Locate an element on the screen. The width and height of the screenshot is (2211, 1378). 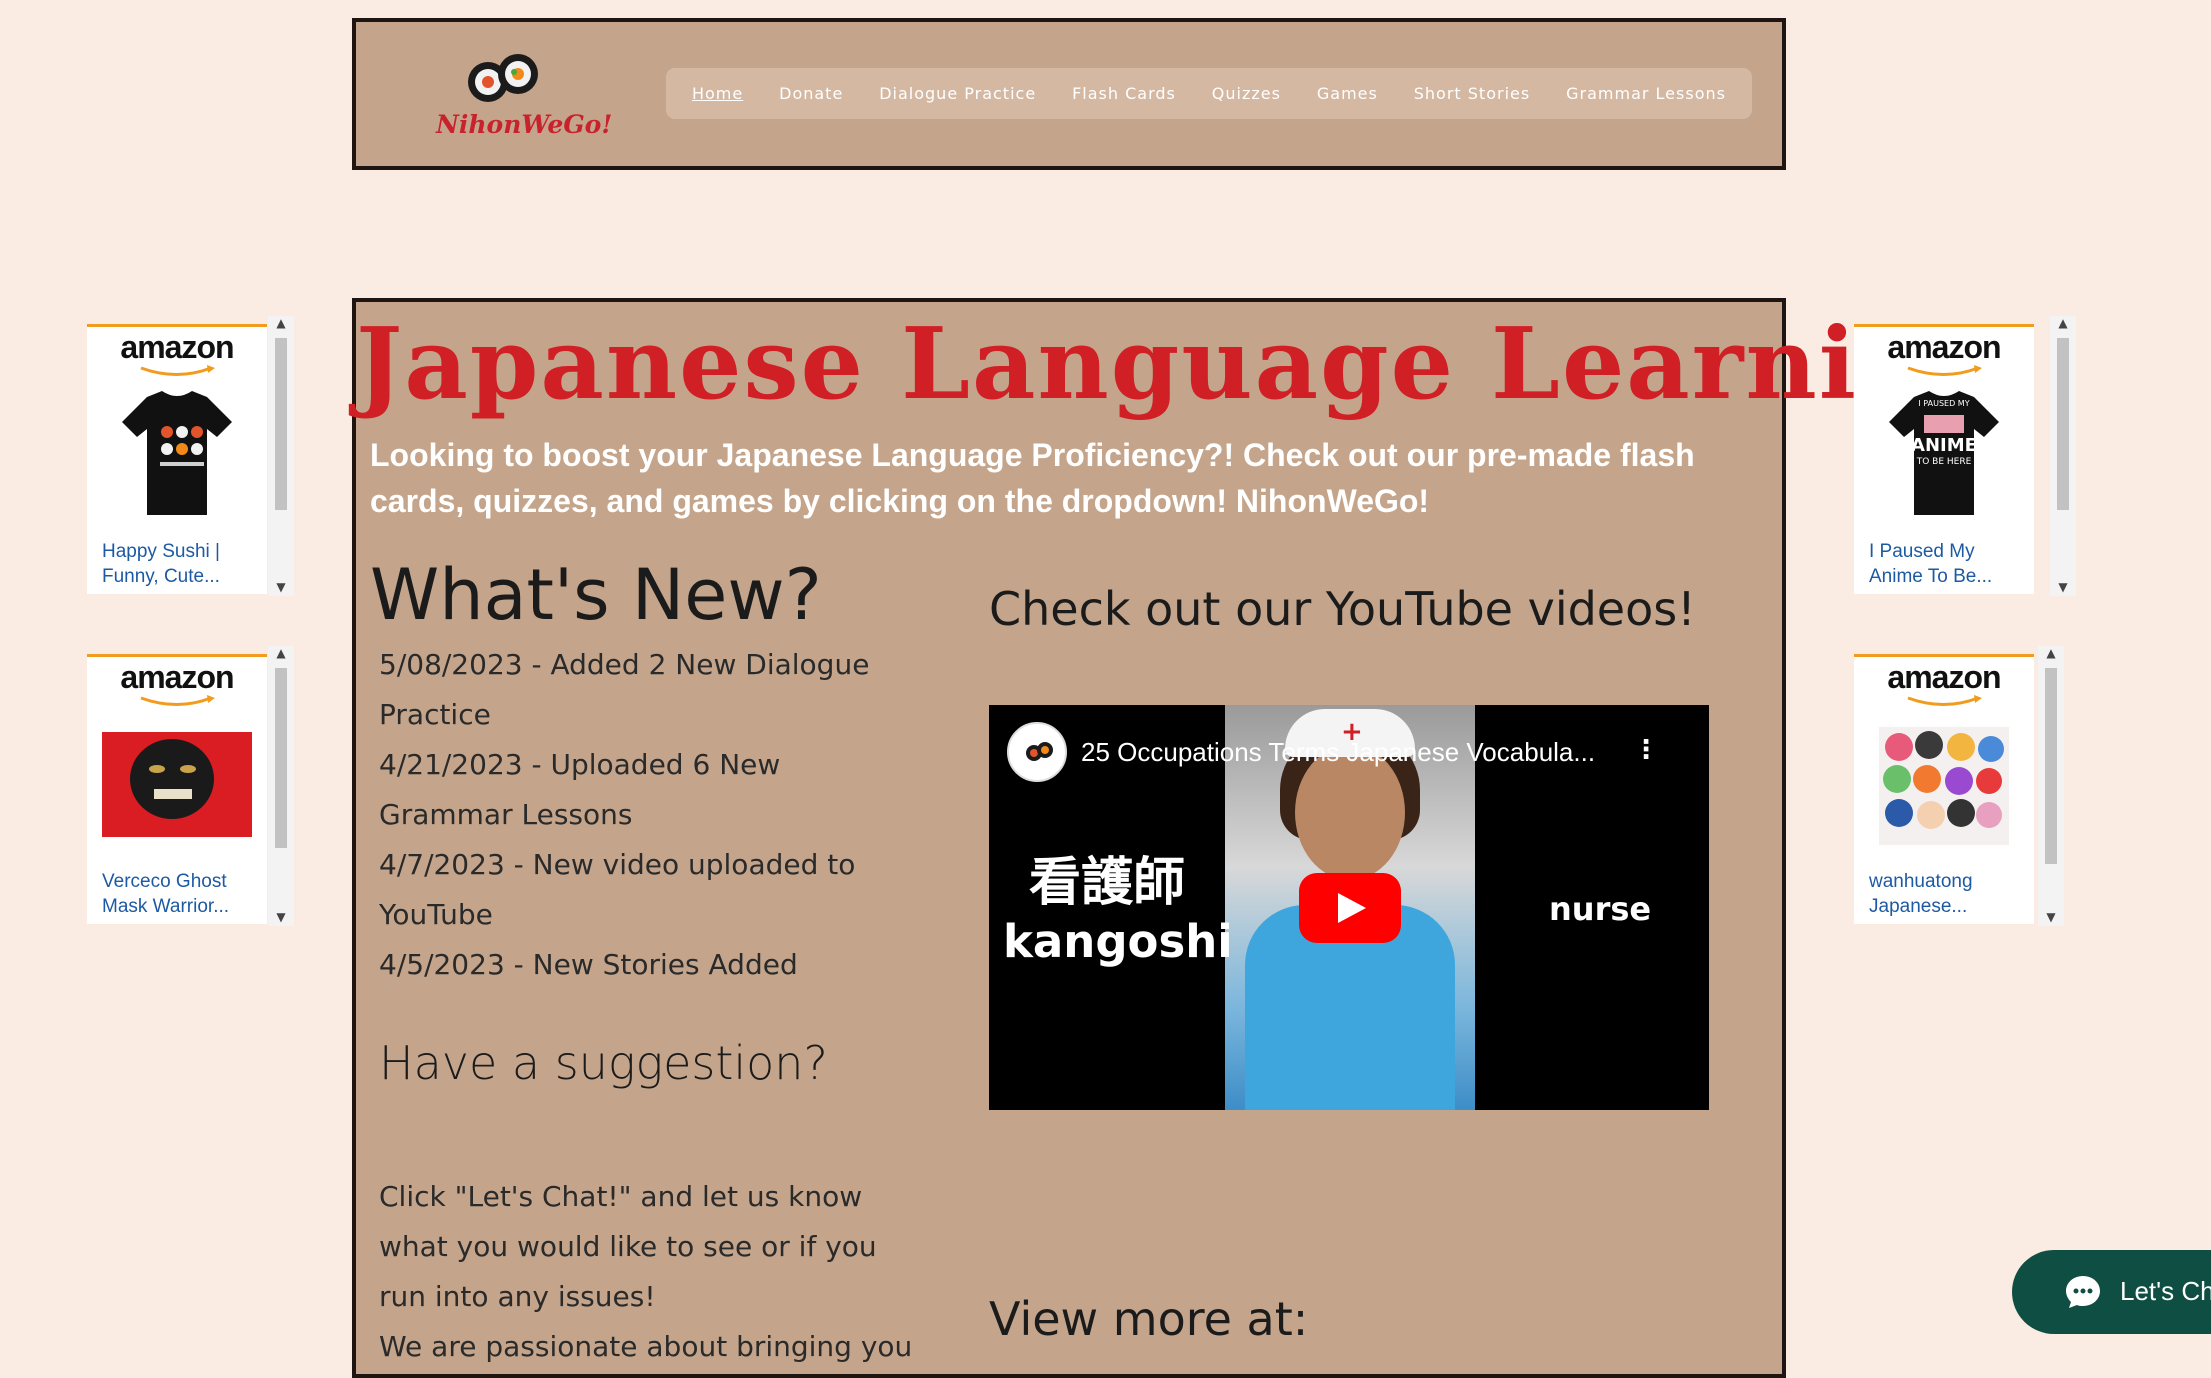
play-button is located at coordinates (1350, 908).